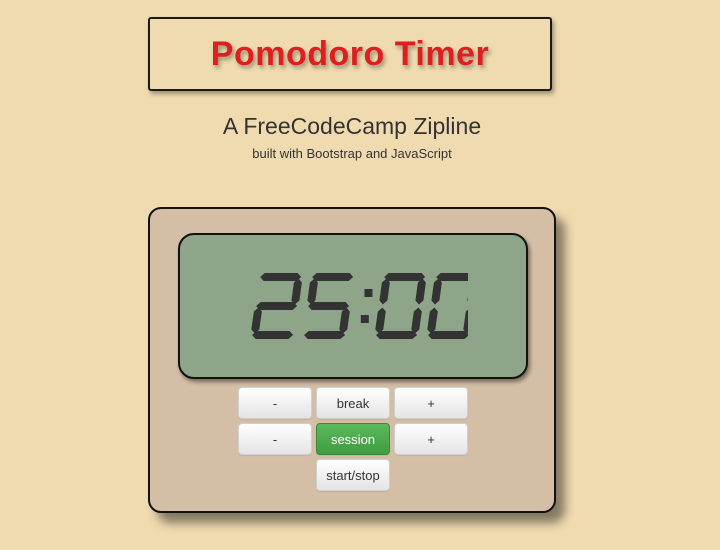 This screenshot has height=550, width=720. I want to click on session-button: session, so click(353, 439).